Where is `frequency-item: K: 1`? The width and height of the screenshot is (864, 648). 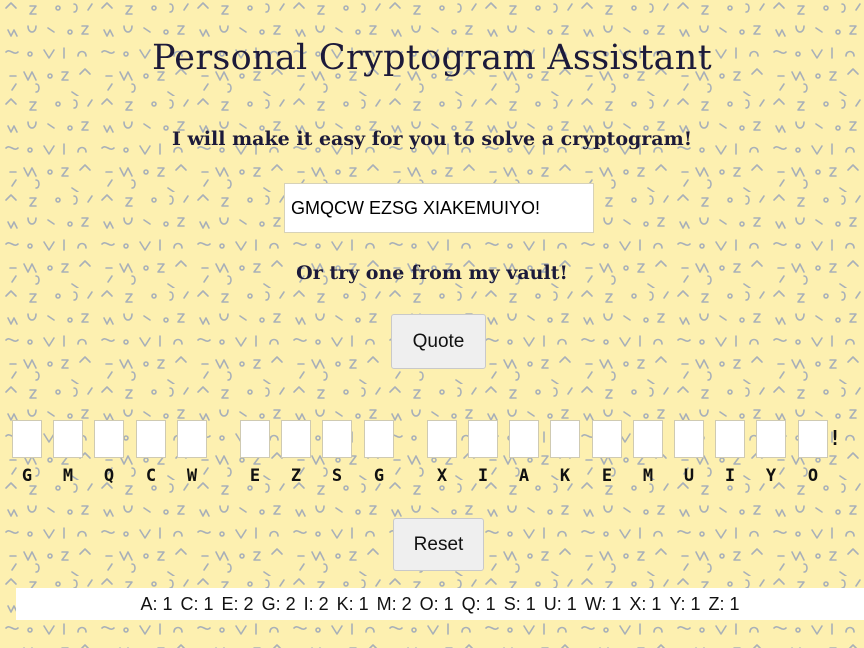
frequency-item: K: 1 is located at coordinates (352, 604).